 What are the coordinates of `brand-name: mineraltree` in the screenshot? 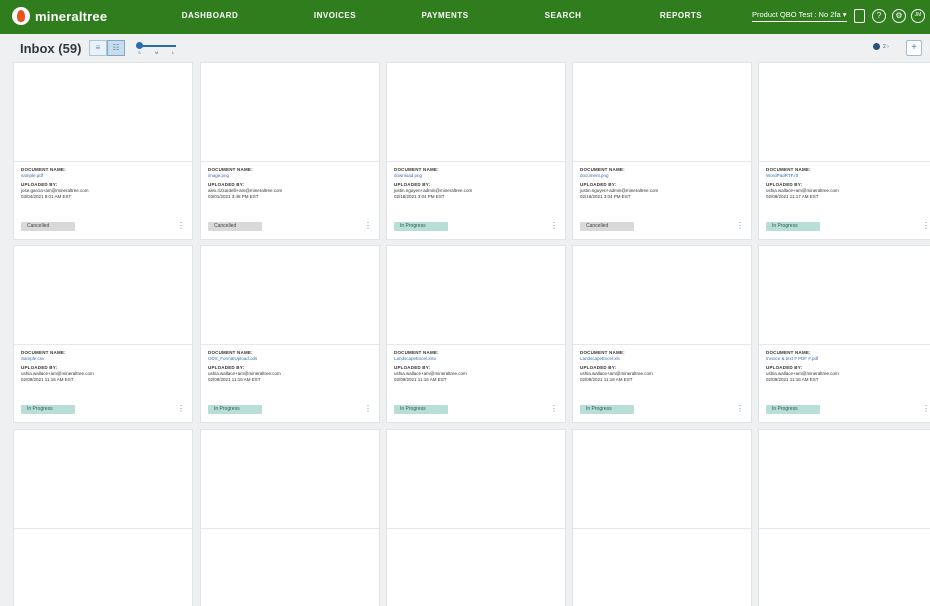 It's located at (71, 16).